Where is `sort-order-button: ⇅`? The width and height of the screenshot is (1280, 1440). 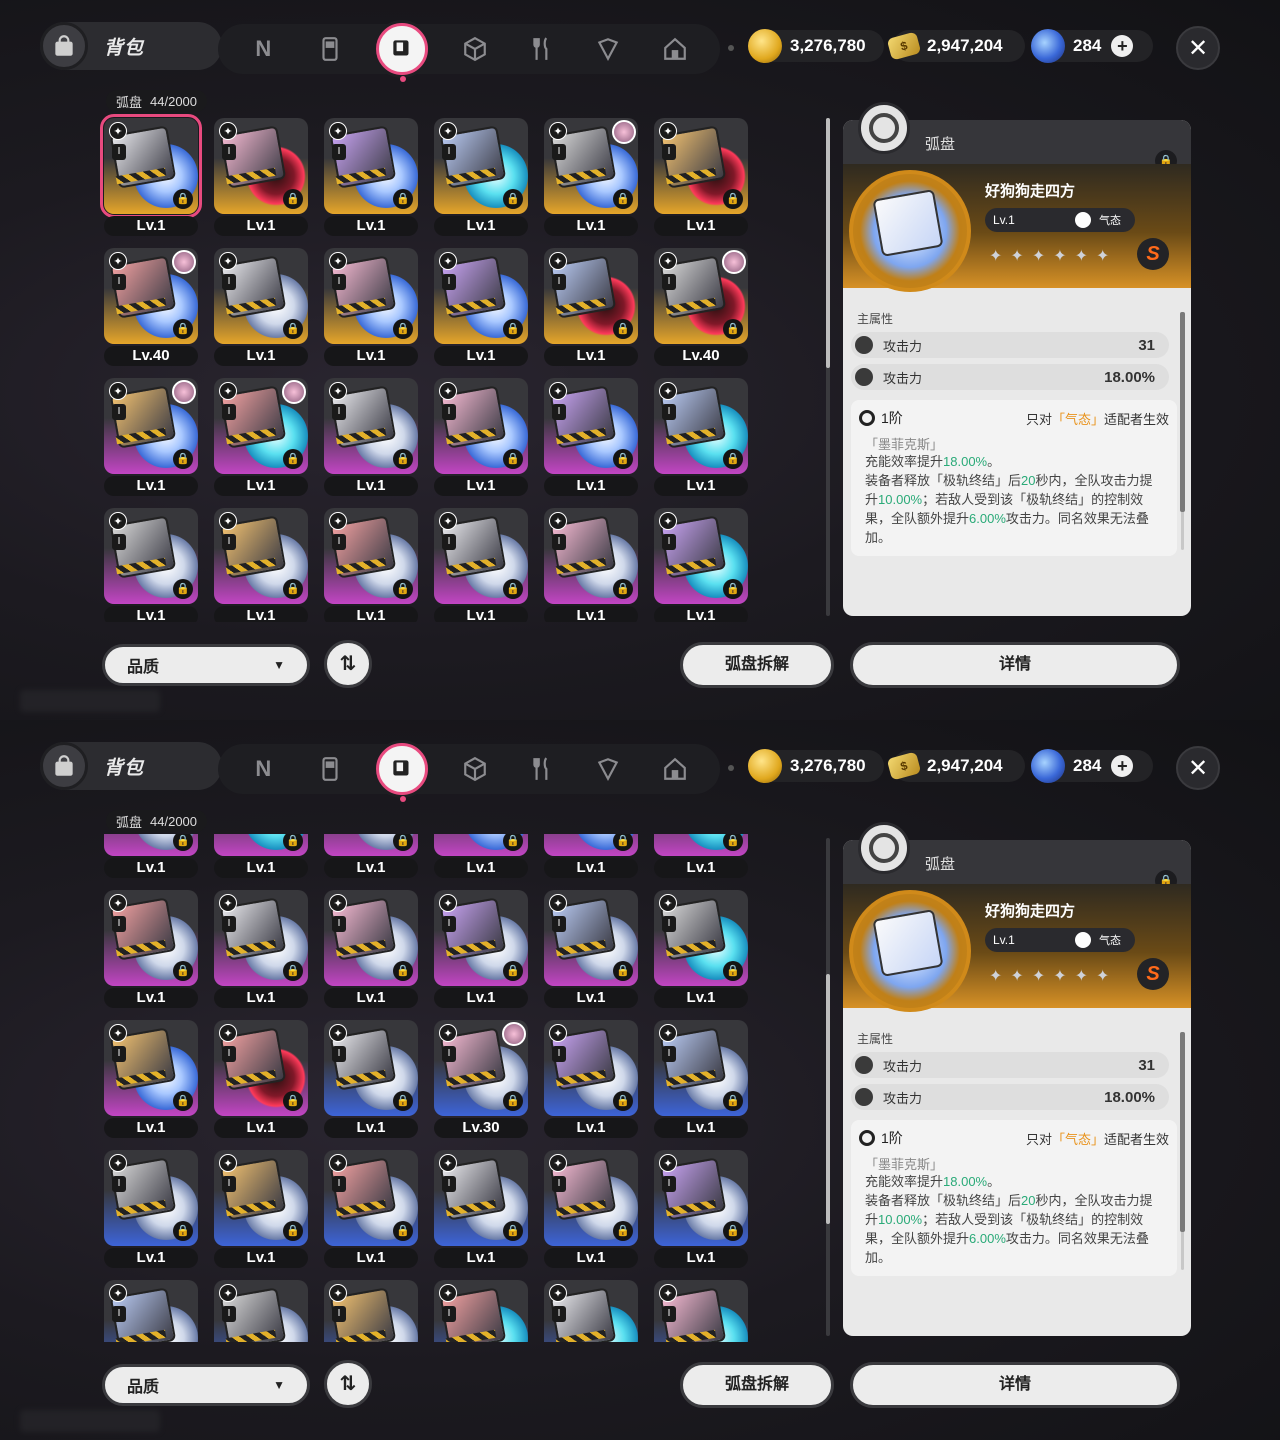 sort-order-button: ⇅ is located at coordinates (348, 1384).